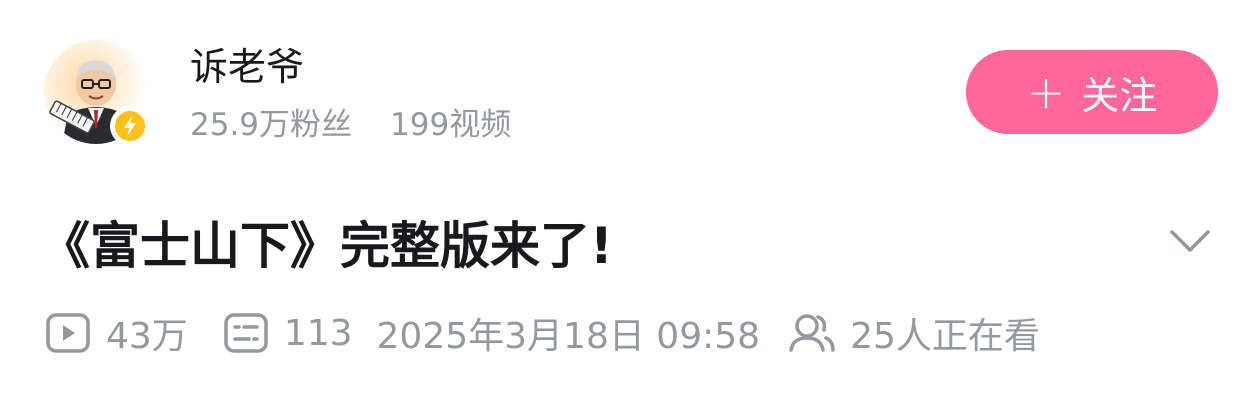  I want to click on follow-button: + 关注, so click(1092, 92).